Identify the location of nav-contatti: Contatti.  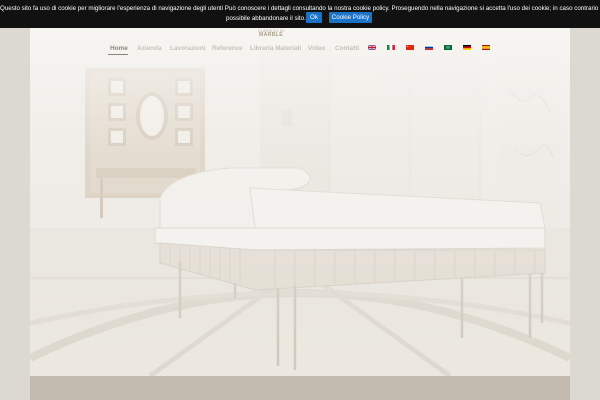
(347, 48).